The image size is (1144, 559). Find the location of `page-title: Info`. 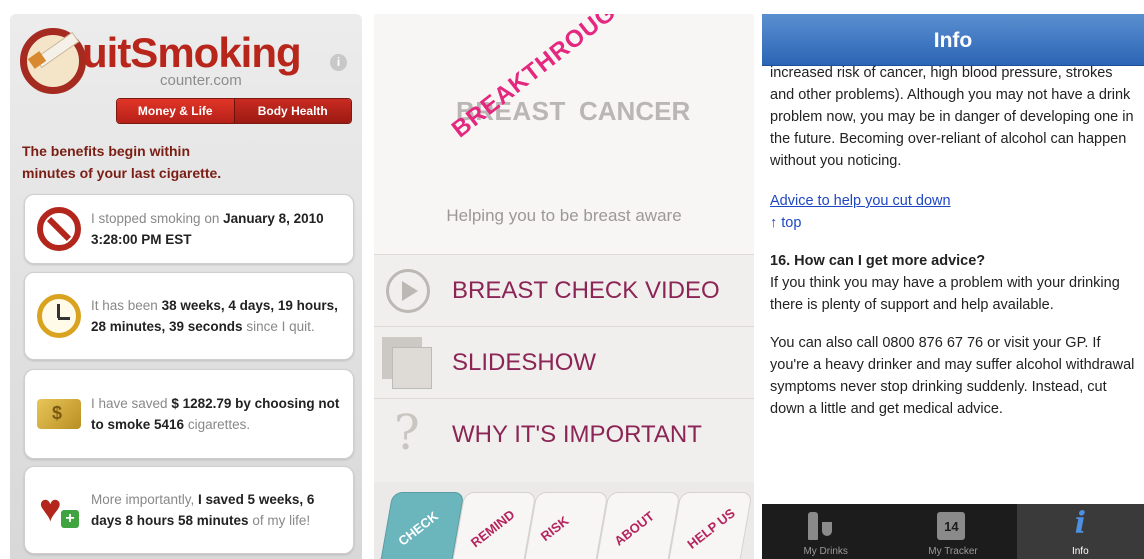

page-title: Info is located at coordinates (953, 40).